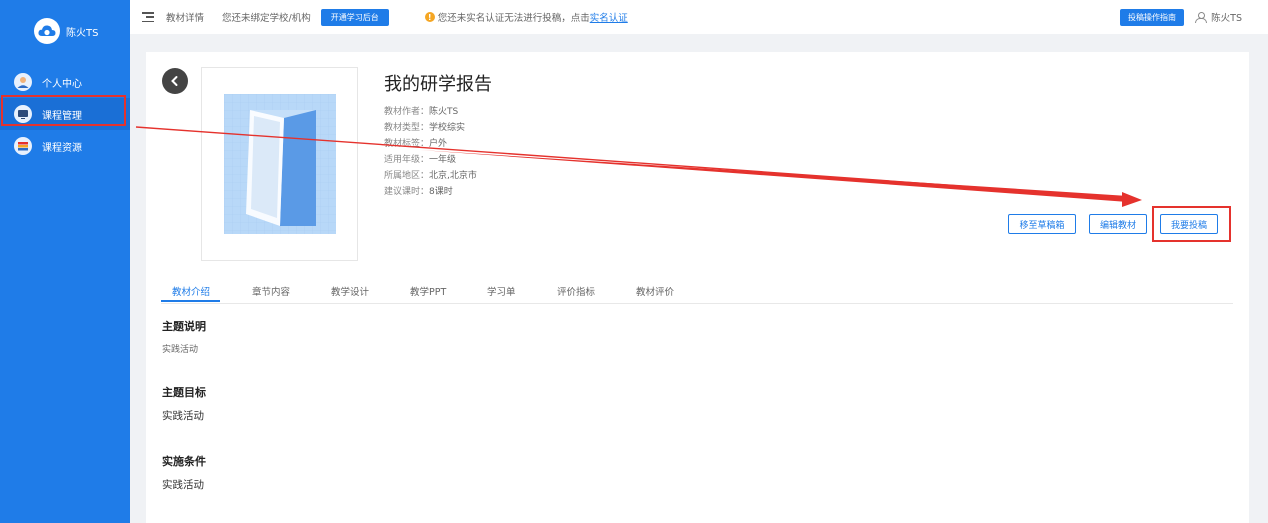 The image size is (1268, 523). I want to click on username: 陈火TS, so click(1226, 18).